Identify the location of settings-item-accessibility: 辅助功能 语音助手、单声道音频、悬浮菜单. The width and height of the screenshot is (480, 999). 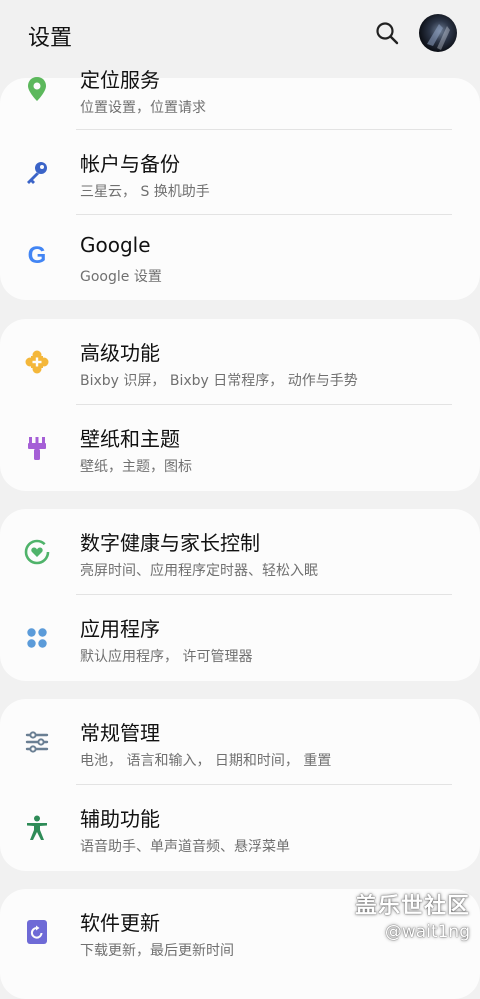
(240, 828).